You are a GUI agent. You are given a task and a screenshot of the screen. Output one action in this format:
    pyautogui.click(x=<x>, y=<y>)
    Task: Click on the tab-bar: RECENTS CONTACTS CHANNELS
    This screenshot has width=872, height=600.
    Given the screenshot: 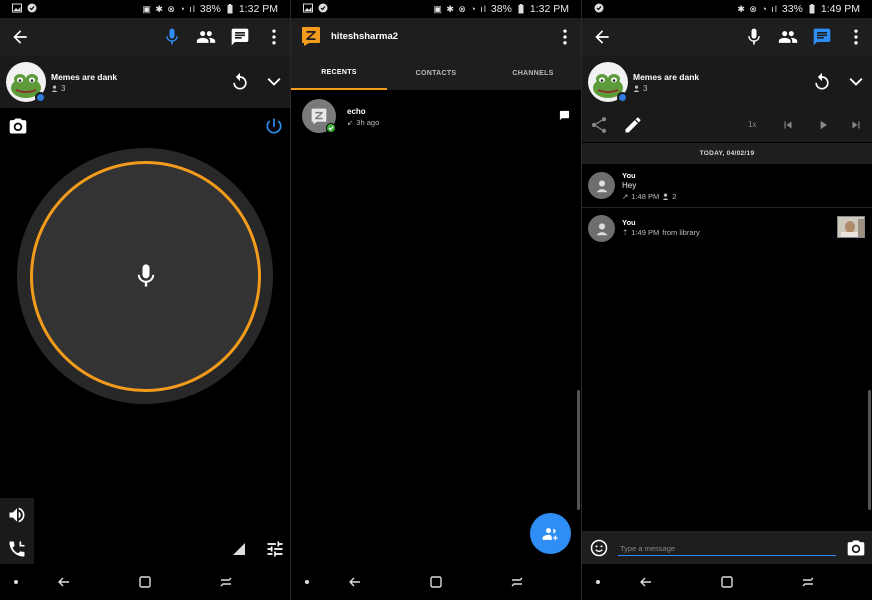 What is the action you would take?
    pyautogui.click(x=436, y=73)
    